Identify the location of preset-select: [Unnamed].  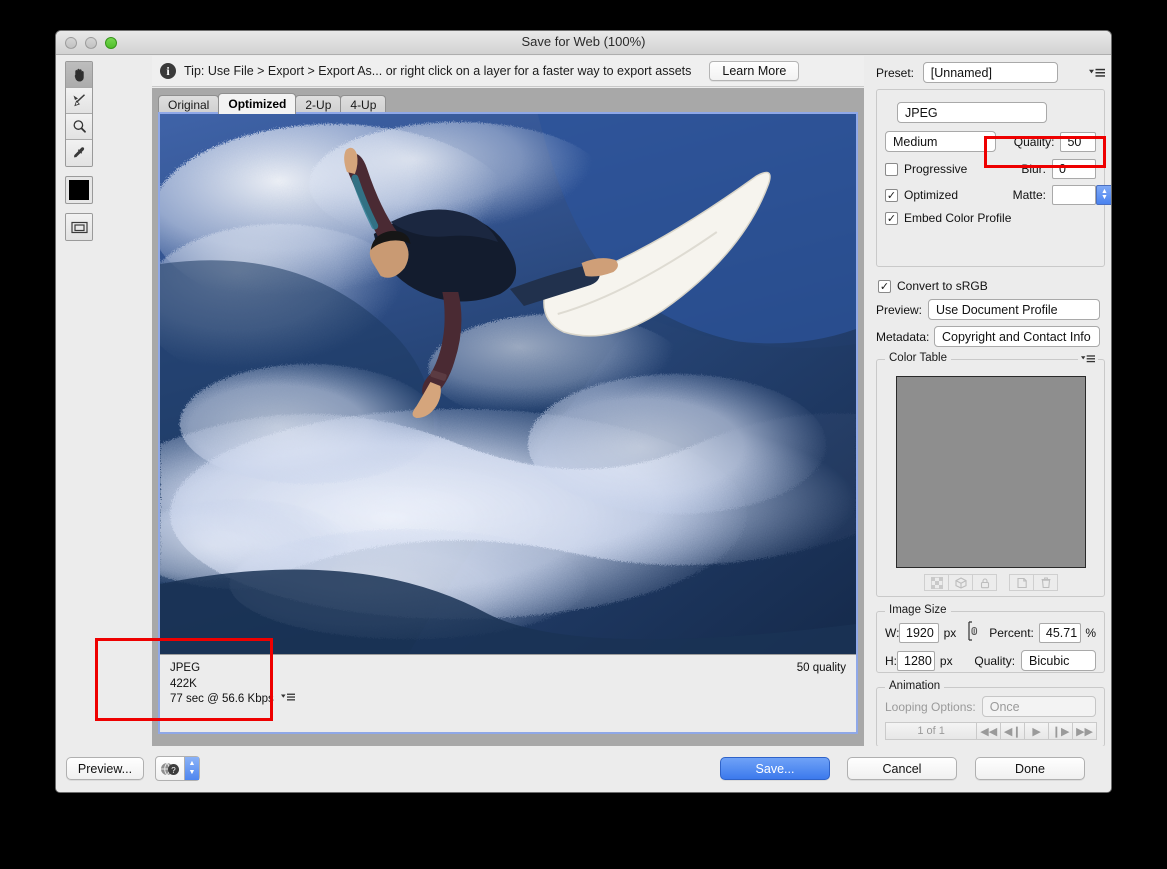
(990, 72).